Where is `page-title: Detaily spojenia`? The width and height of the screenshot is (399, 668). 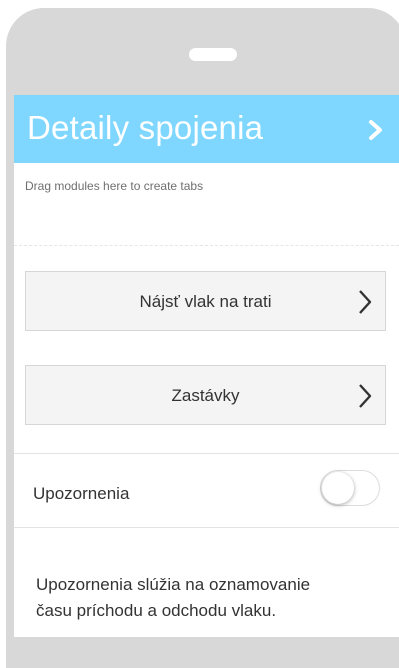 page-title: Detaily spojenia is located at coordinates (145, 127).